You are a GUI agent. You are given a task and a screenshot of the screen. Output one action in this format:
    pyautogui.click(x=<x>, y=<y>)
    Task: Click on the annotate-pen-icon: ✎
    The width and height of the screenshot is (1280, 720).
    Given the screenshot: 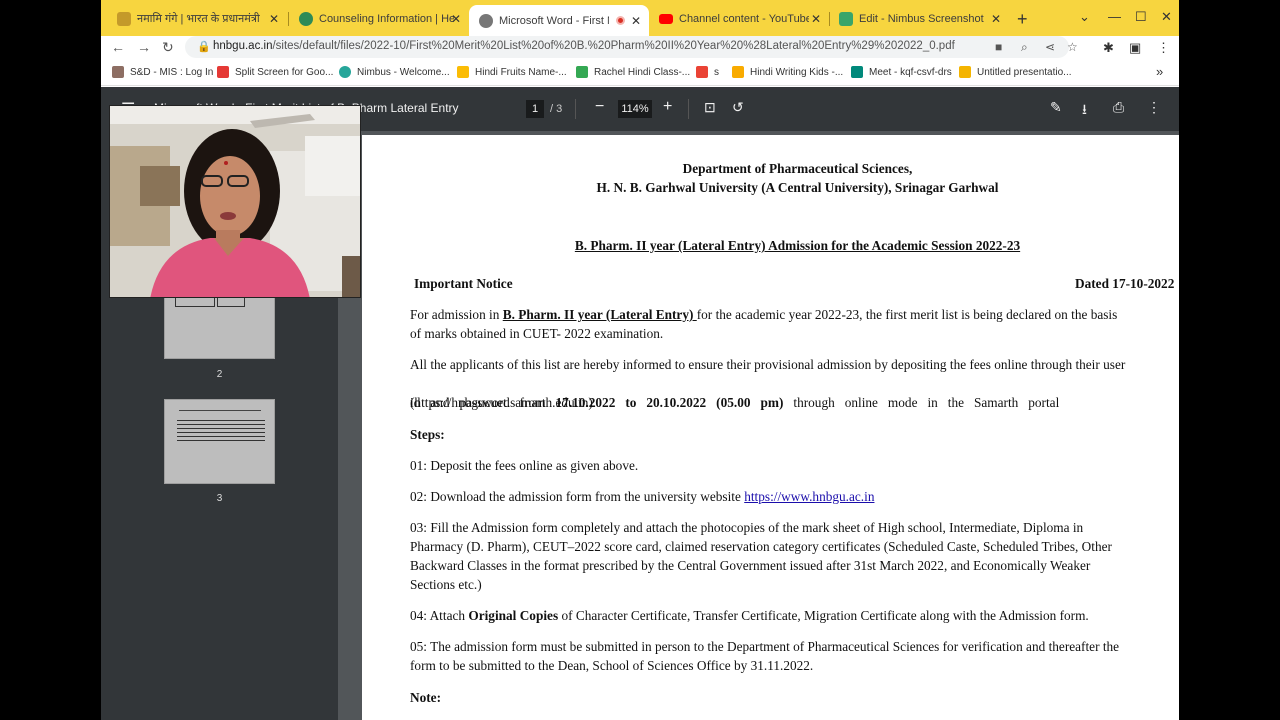 What is the action you would take?
    pyautogui.click(x=1056, y=107)
    